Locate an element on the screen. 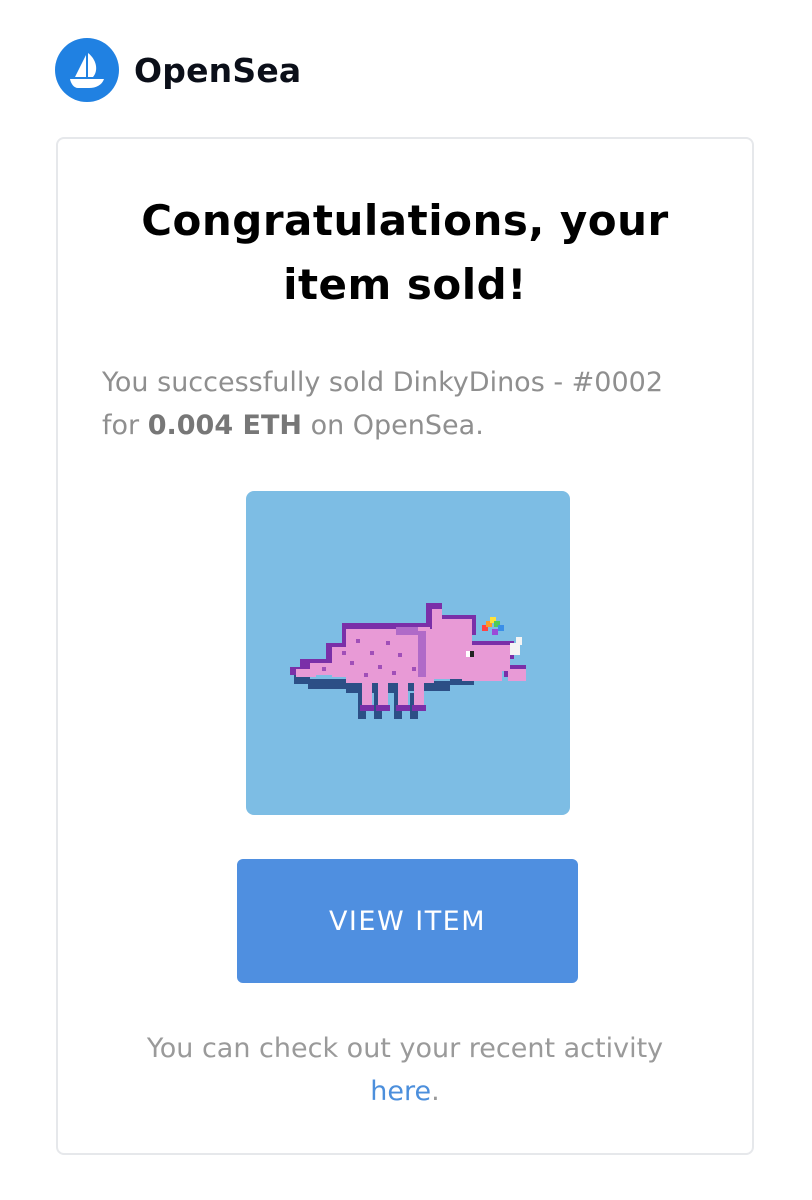 The height and width of the screenshot is (1200, 812). page-title: Congratulations, your item sold! is located at coordinates (405, 253).